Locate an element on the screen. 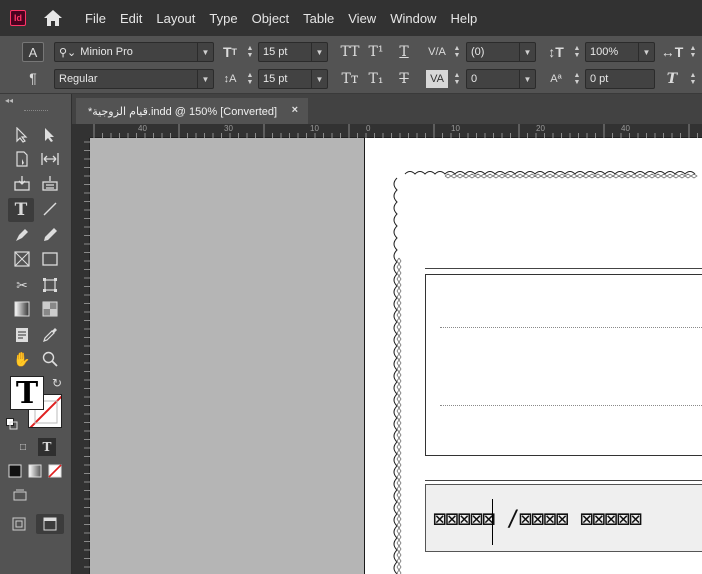  free-transform-tool-icon is located at coordinates (50, 285).